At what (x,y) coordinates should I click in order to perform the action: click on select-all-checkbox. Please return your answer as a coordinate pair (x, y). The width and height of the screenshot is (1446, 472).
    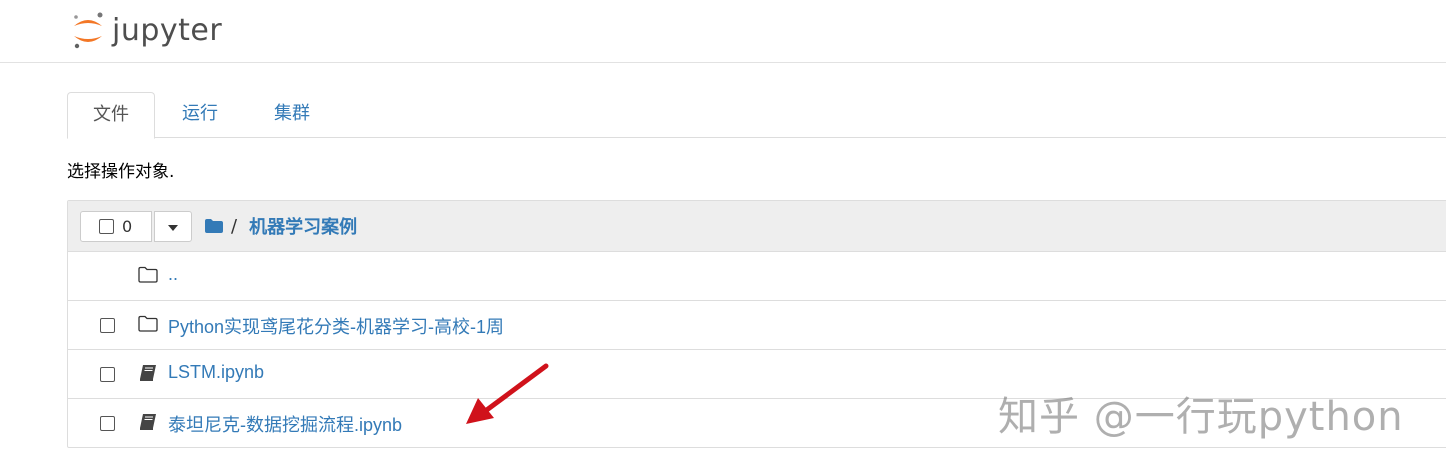
    Looking at the image, I should click on (106, 226).